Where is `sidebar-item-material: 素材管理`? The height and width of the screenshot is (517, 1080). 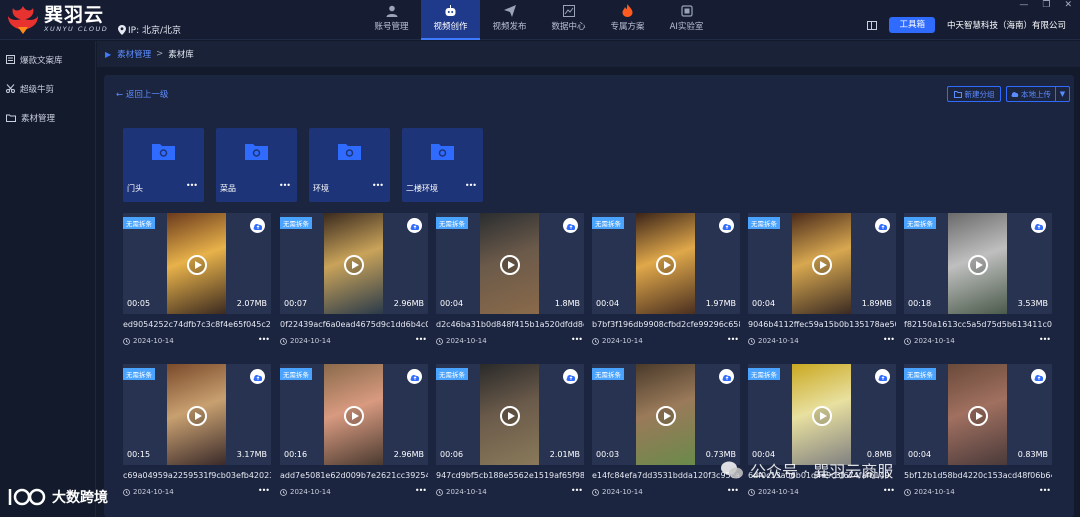 sidebar-item-material: 素材管理 is located at coordinates (47, 117).